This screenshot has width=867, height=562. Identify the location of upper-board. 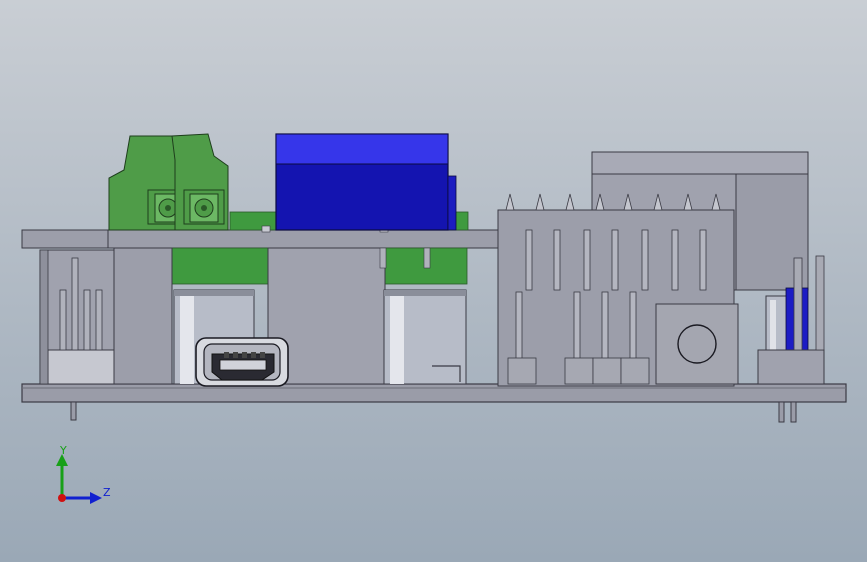
(303, 239).